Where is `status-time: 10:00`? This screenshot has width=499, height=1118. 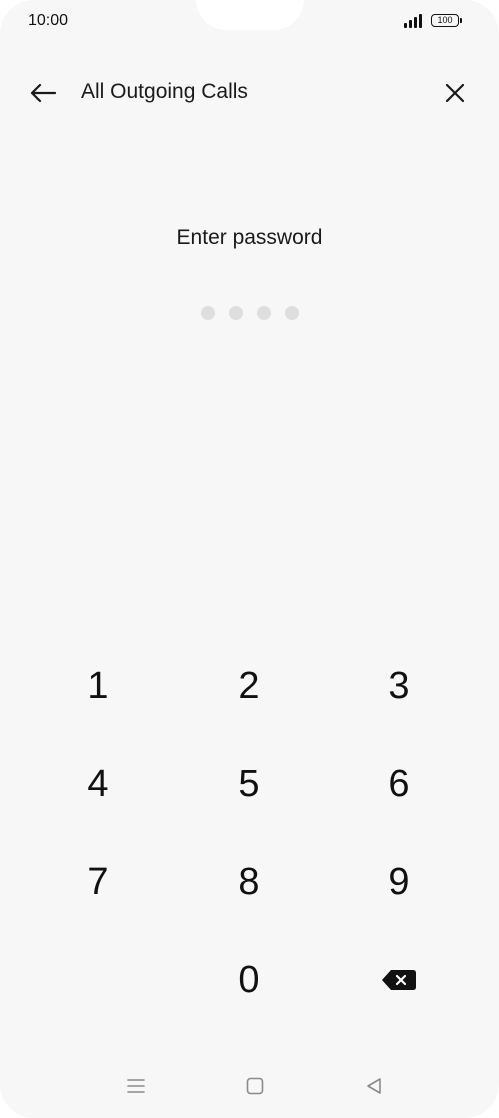 status-time: 10:00 is located at coordinates (48, 20).